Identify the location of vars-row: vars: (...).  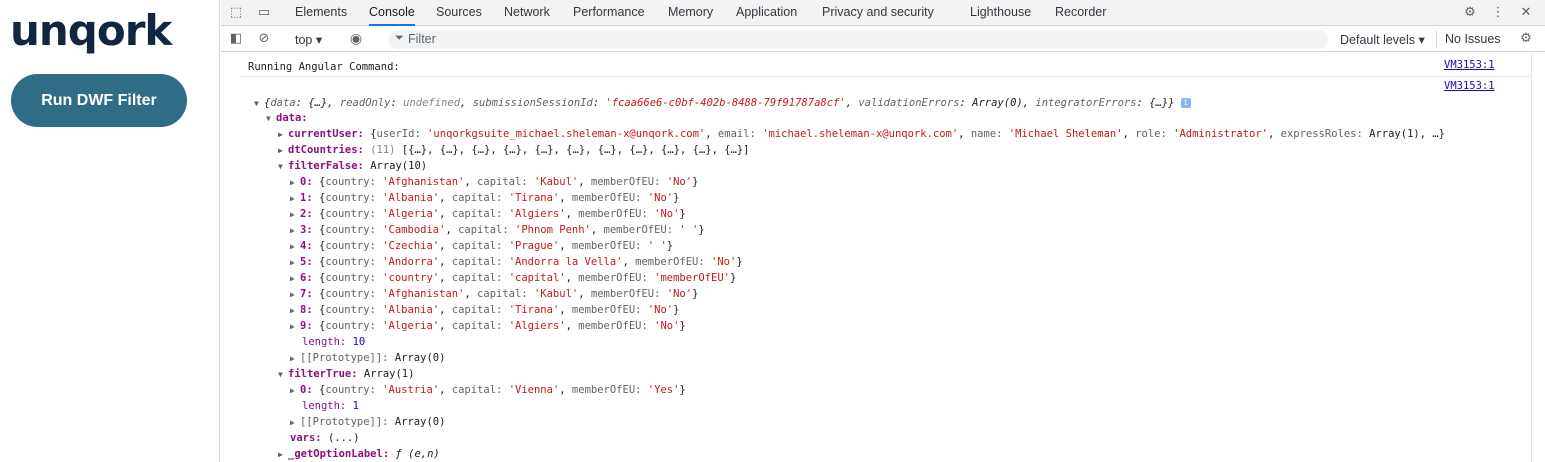
(325, 438).